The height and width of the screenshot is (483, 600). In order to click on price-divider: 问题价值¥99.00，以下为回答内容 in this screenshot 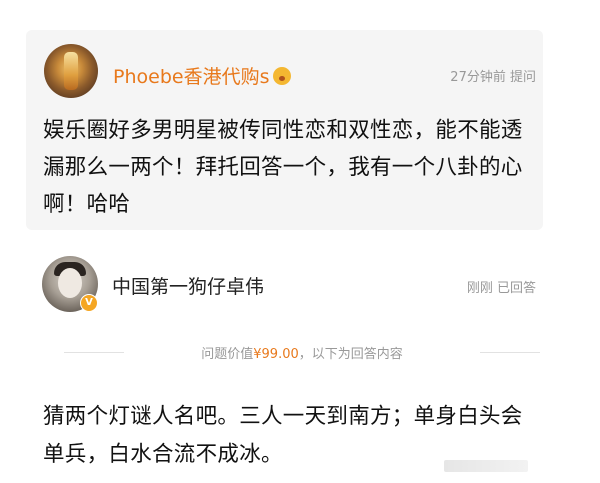, I will do `click(302, 353)`.